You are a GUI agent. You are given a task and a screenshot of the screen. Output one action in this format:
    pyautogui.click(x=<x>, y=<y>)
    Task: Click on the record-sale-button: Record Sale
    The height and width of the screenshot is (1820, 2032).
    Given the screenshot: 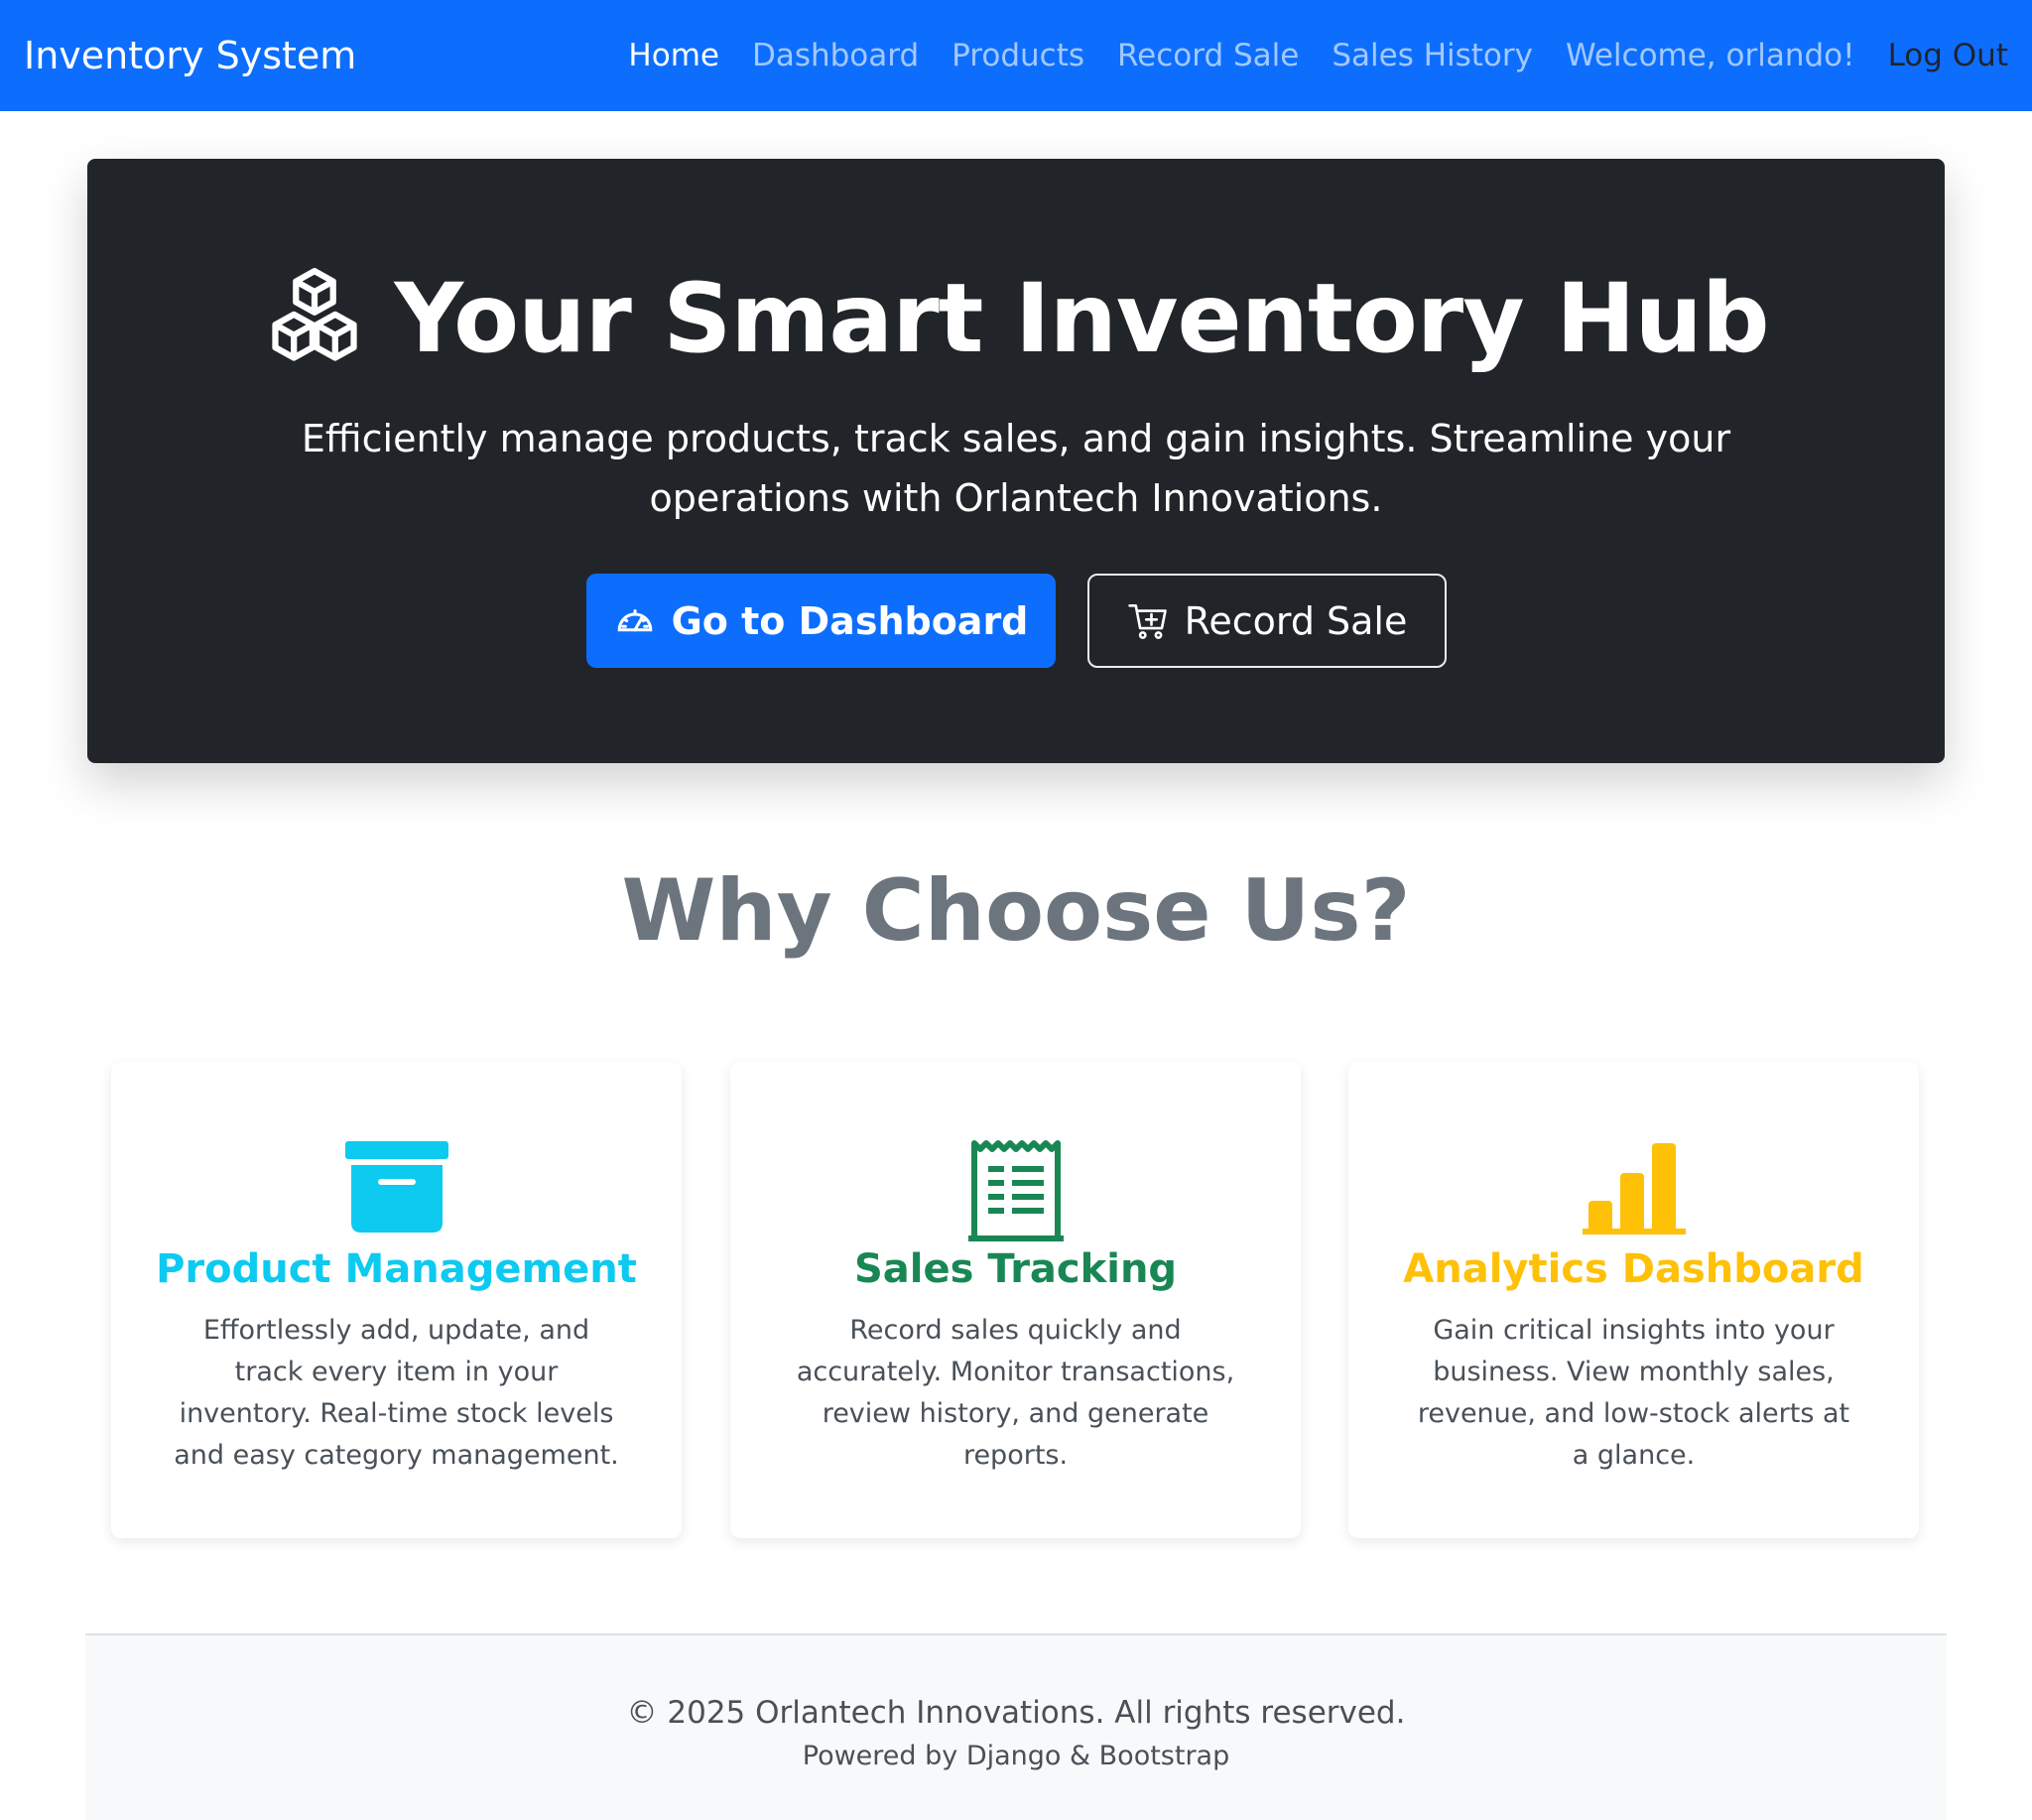 What is the action you would take?
    pyautogui.click(x=1267, y=621)
    